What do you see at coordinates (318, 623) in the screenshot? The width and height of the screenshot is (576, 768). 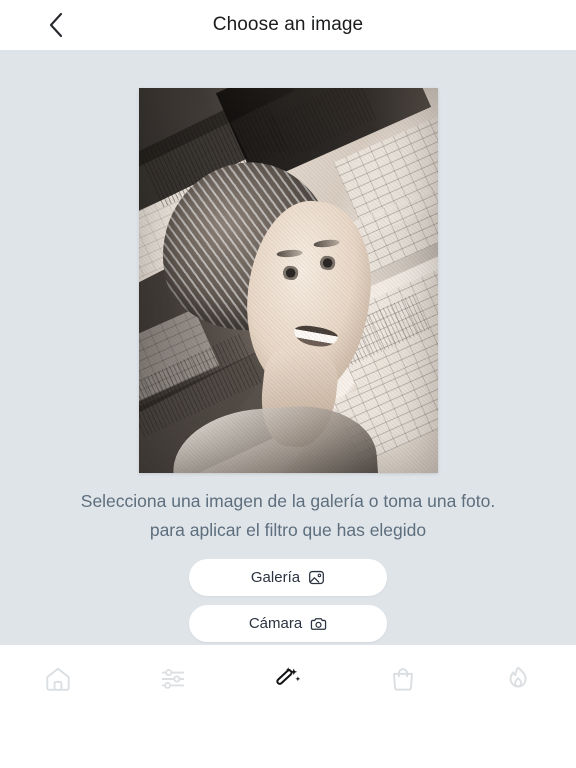 I see `camera-icon` at bounding box center [318, 623].